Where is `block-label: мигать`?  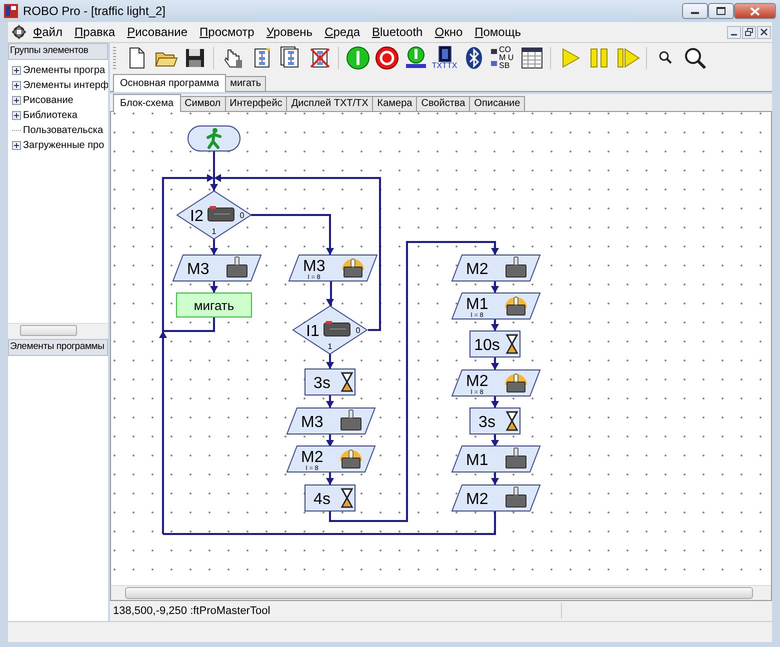 block-label: мигать is located at coordinates (214, 306).